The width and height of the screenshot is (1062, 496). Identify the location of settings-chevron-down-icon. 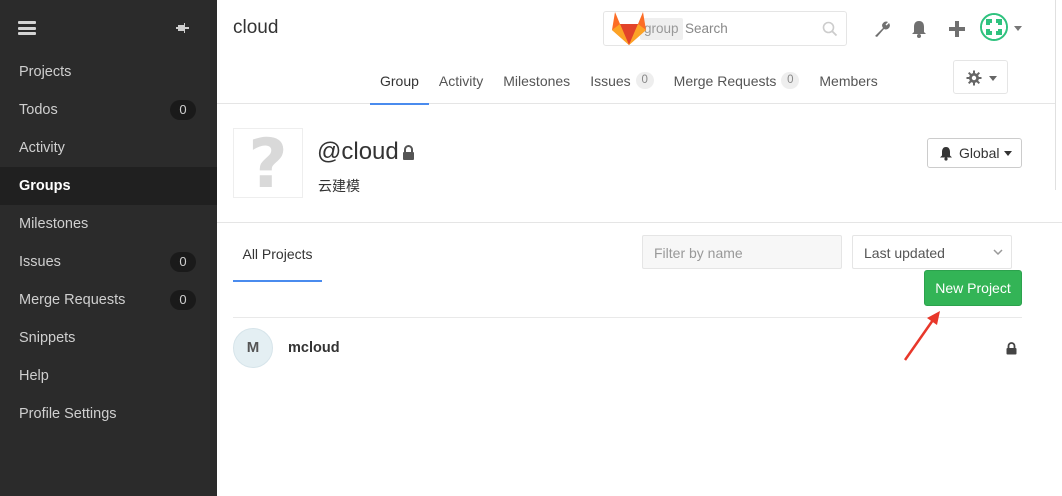
(993, 78).